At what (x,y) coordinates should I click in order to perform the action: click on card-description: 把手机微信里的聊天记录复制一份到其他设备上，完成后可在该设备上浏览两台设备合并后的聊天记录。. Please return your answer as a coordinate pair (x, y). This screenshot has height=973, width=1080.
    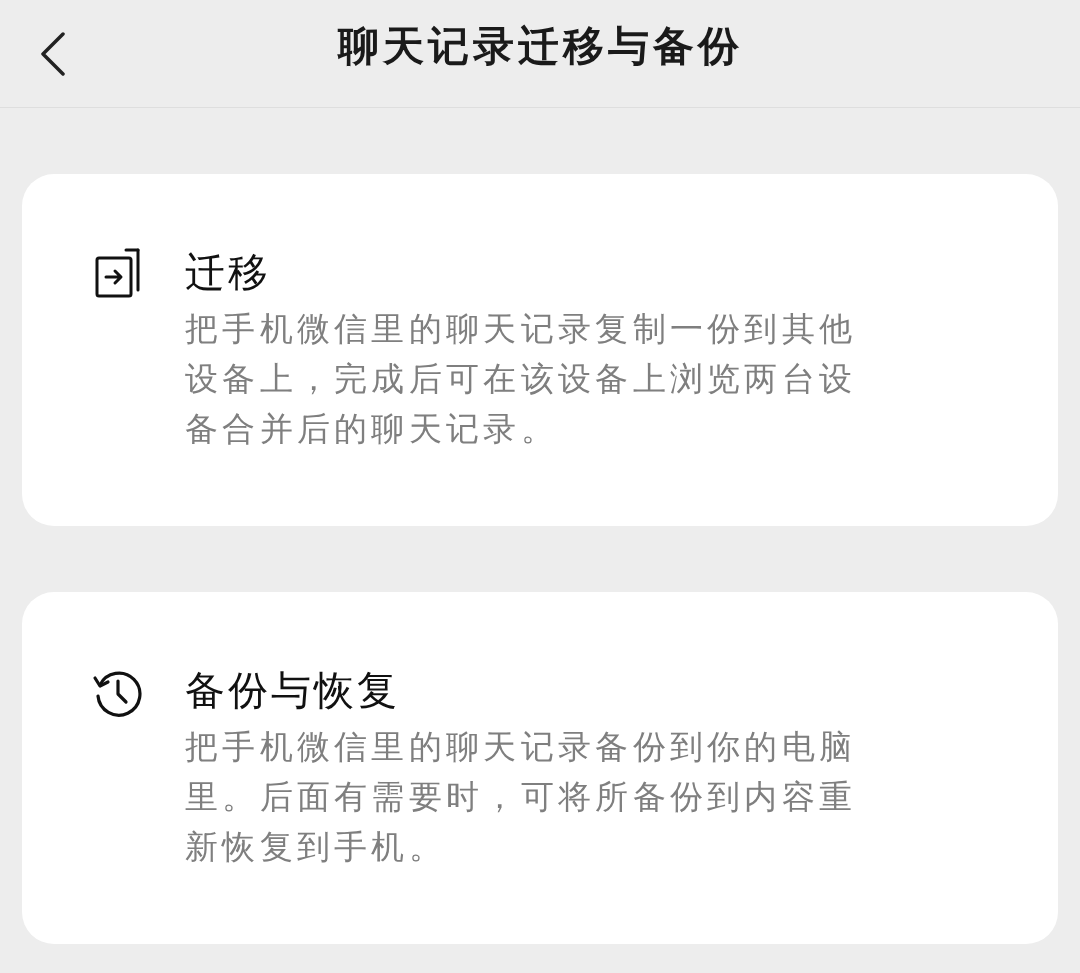
    Looking at the image, I should click on (521, 379).